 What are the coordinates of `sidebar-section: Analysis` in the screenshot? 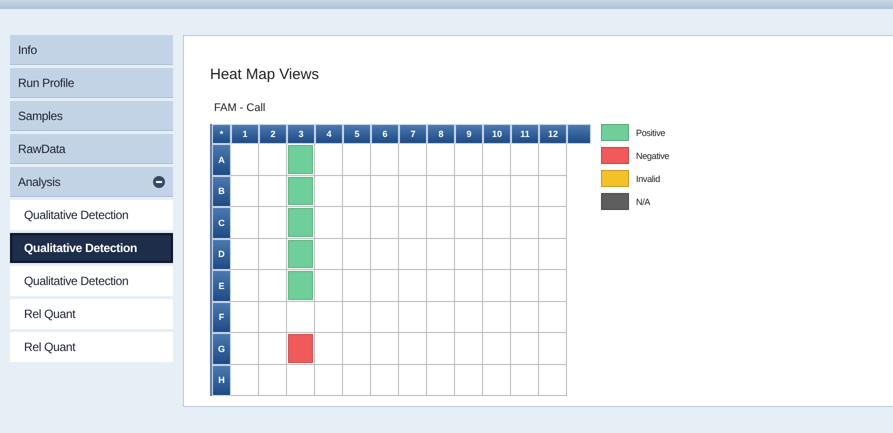 It's located at (91, 182).